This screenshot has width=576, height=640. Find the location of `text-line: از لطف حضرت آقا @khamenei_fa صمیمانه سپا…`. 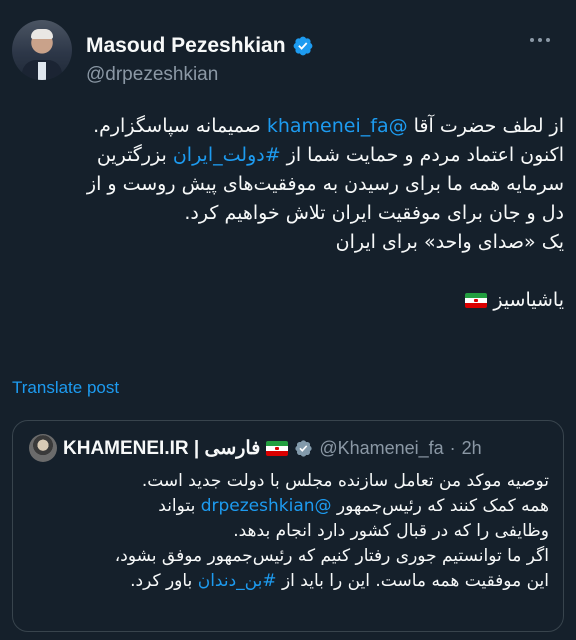

text-line: از لطف حضرت آقا @khamenei_fa صمیمانه سپا… is located at coordinates (288, 126).